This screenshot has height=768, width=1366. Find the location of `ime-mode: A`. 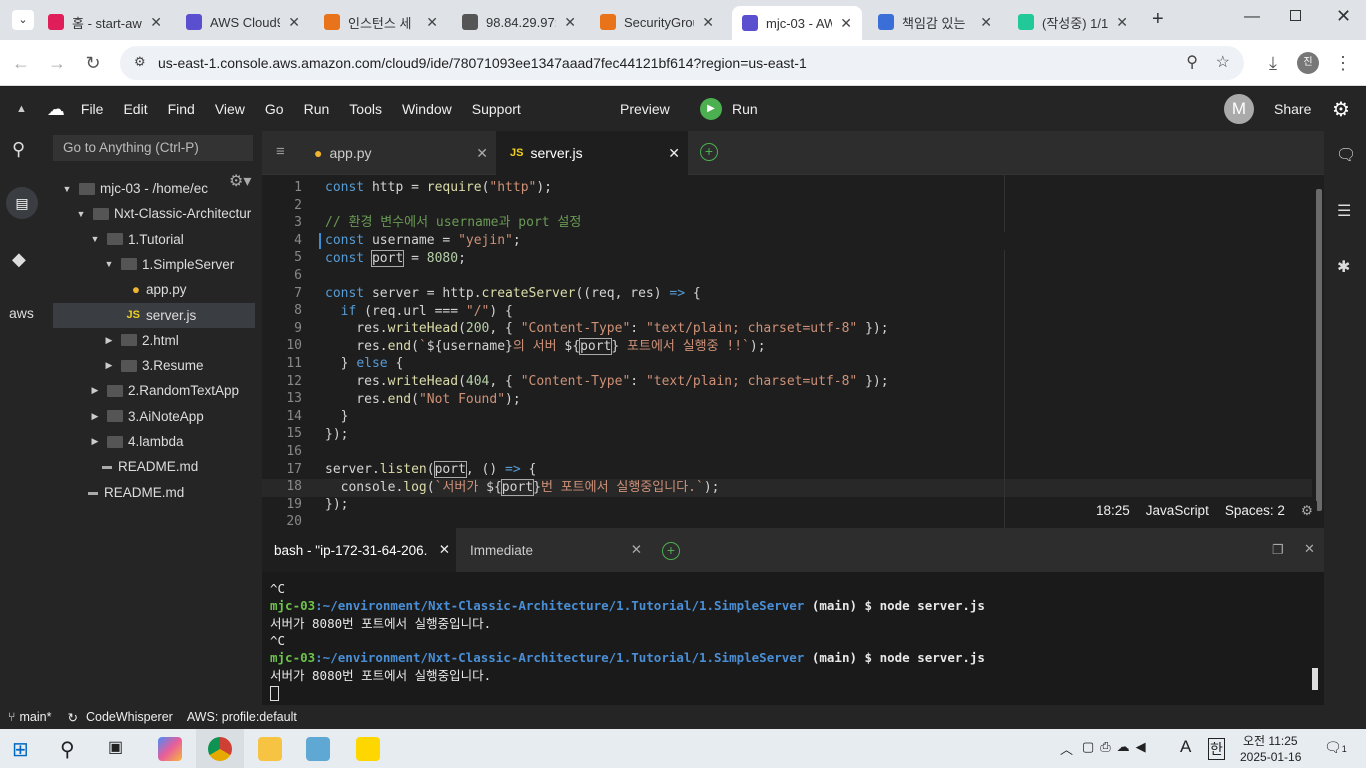

ime-mode: A is located at coordinates (1185, 747).